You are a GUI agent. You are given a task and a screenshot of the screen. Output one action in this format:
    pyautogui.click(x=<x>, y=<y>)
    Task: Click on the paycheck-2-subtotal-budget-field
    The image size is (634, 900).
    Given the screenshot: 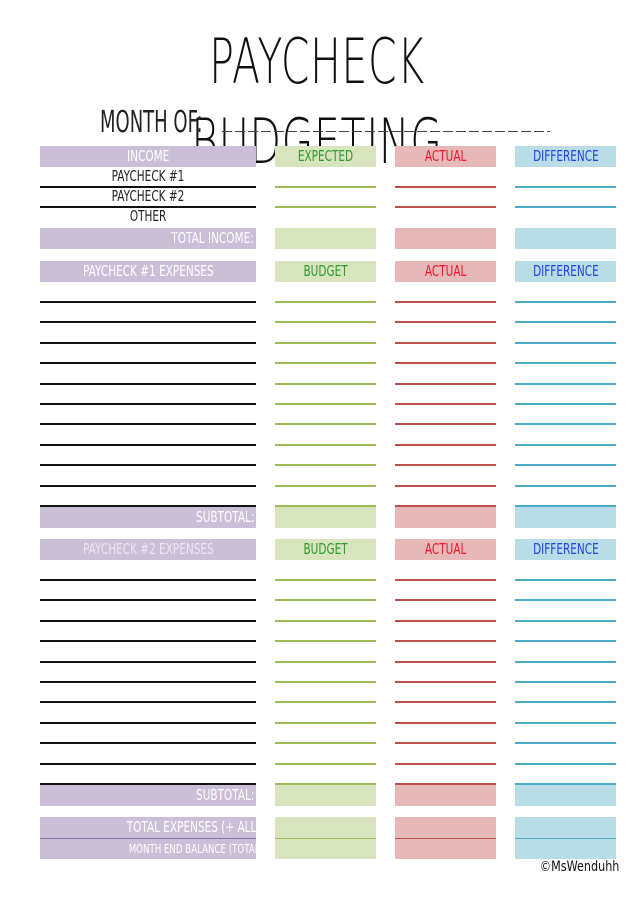 What is the action you would take?
    pyautogui.click(x=325, y=795)
    